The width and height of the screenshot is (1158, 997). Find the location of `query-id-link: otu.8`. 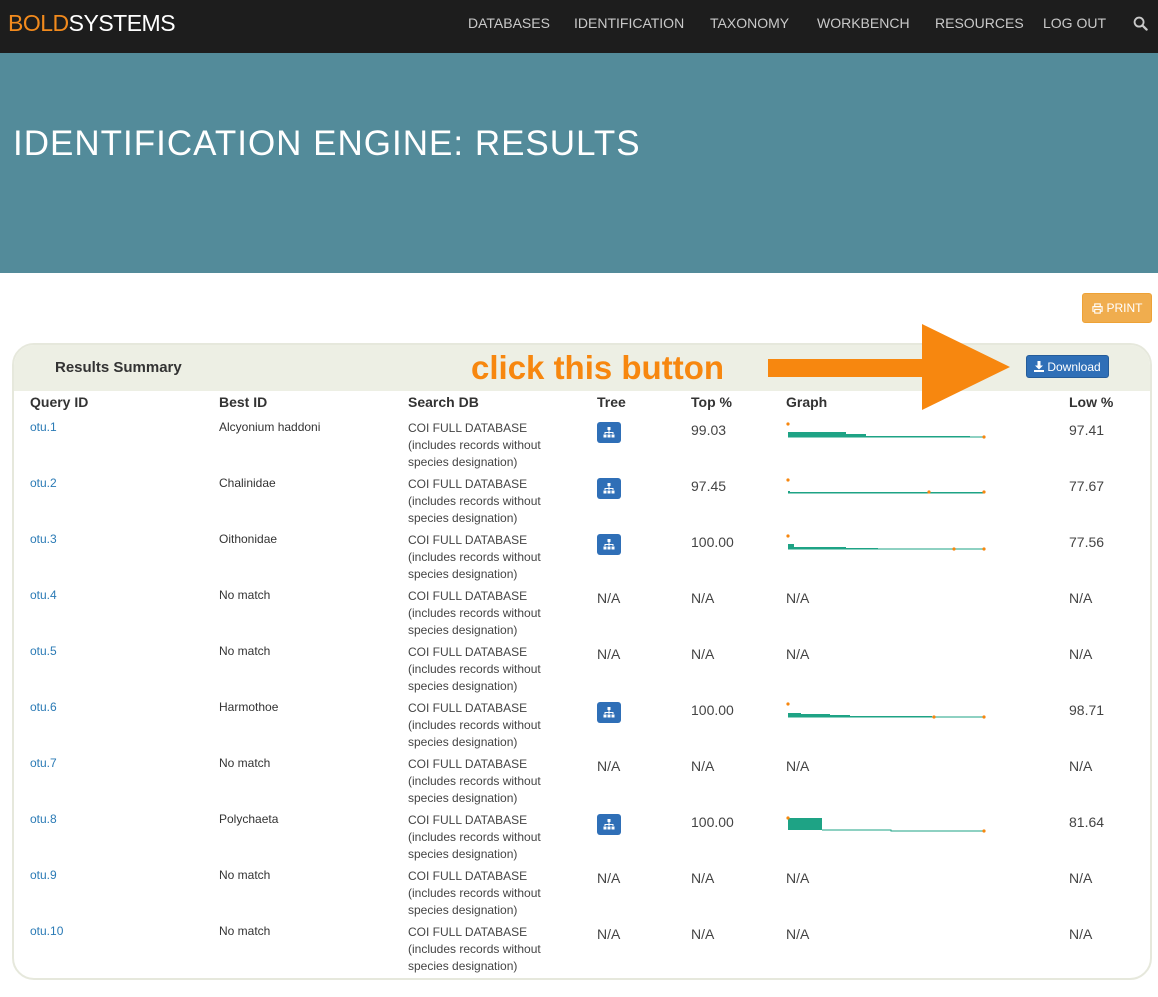

query-id-link: otu.8 is located at coordinates (43, 819).